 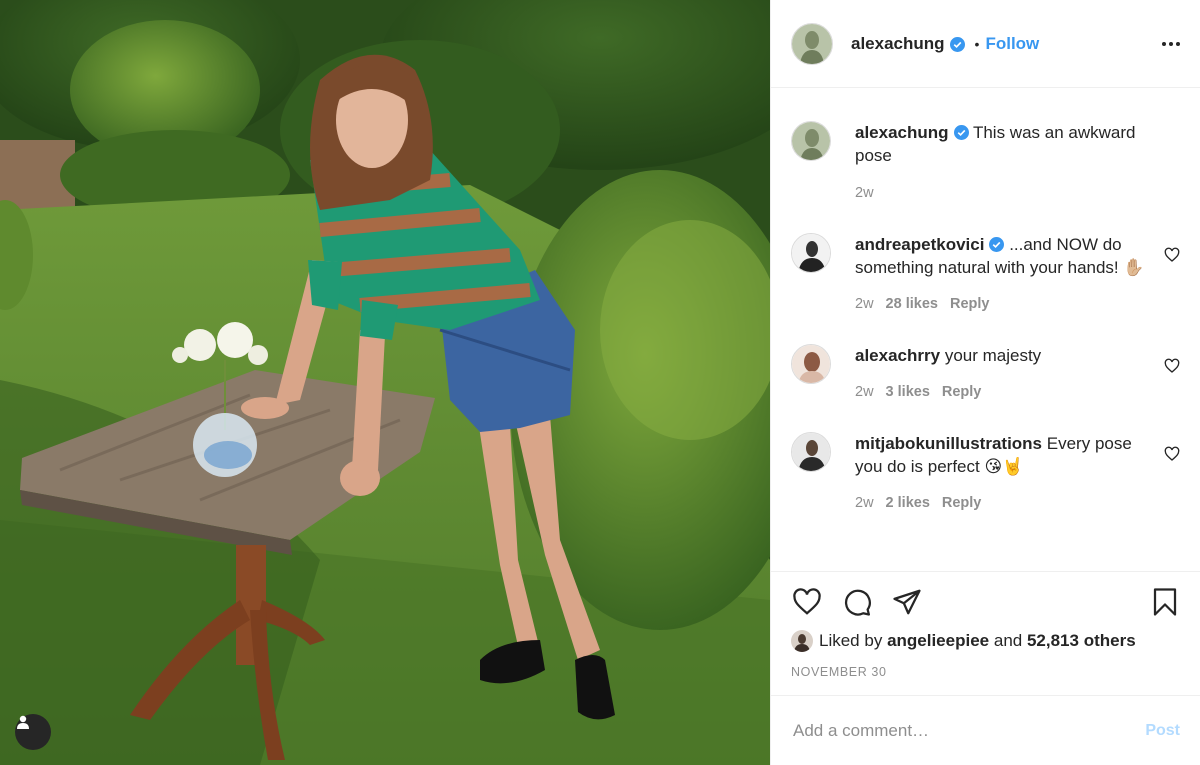 I want to click on comment-likes: 28 likes, so click(x=912, y=304).